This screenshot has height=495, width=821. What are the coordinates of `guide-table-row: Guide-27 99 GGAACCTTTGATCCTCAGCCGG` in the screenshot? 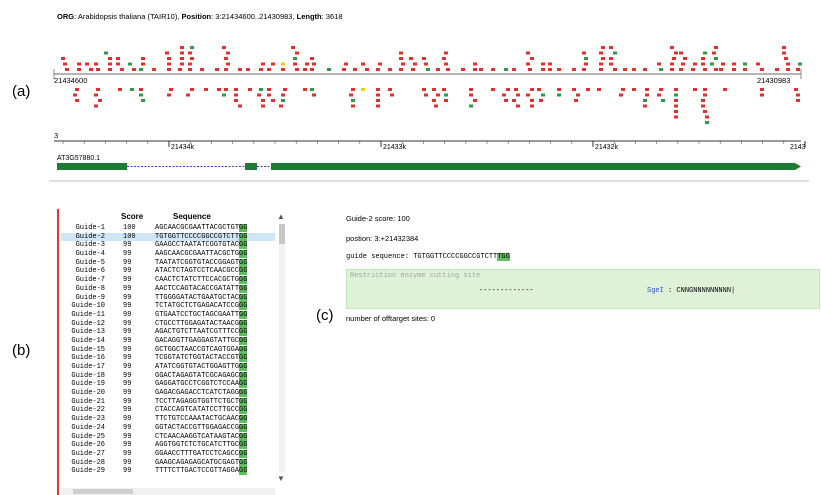 It's located at (168, 454).